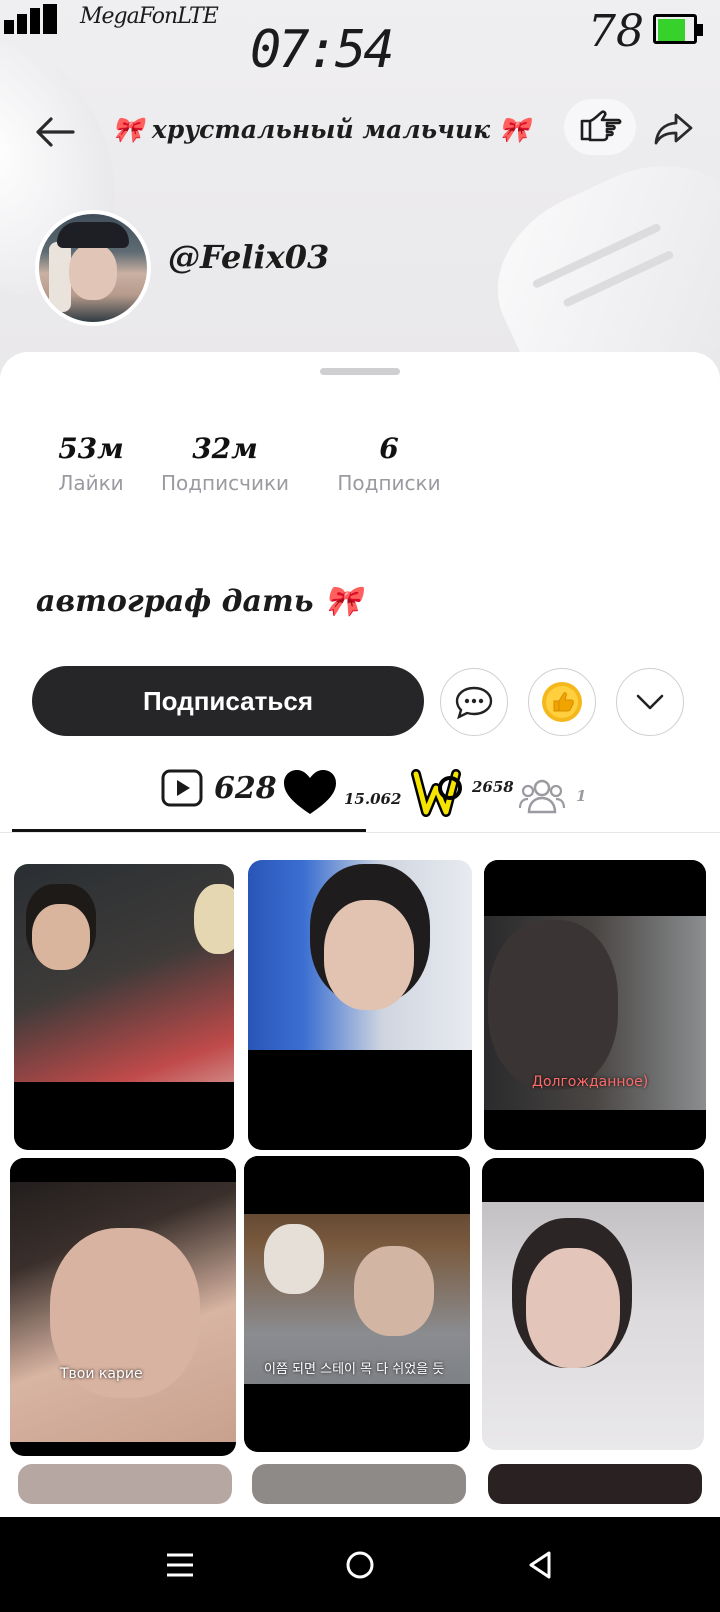  Describe the element at coordinates (542, 796) in the screenshot. I see `group-icon` at that location.